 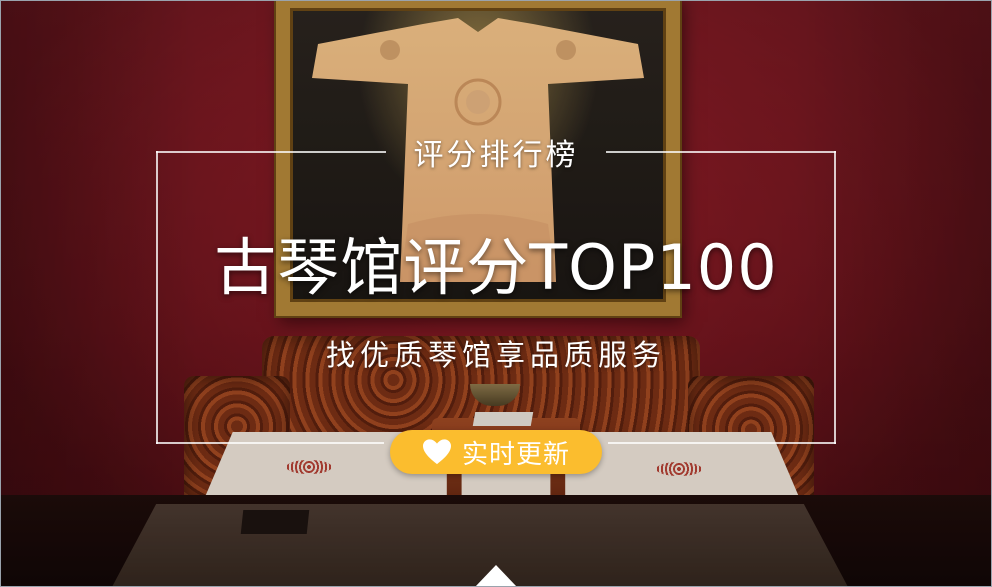 What do you see at coordinates (515, 454) in the screenshot?
I see `badge-label: 实时更新` at bounding box center [515, 454].